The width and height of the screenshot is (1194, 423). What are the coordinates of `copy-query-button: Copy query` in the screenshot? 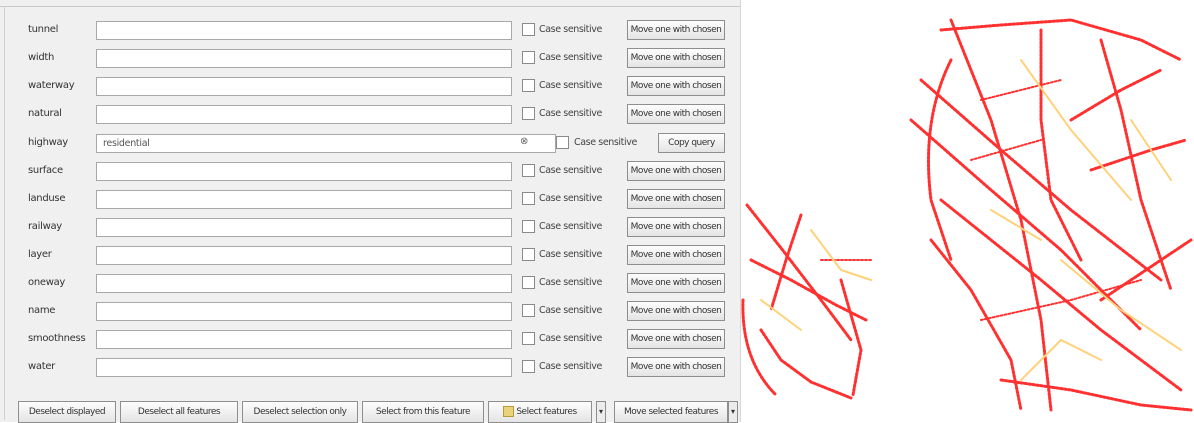 It's located at (691, 143).